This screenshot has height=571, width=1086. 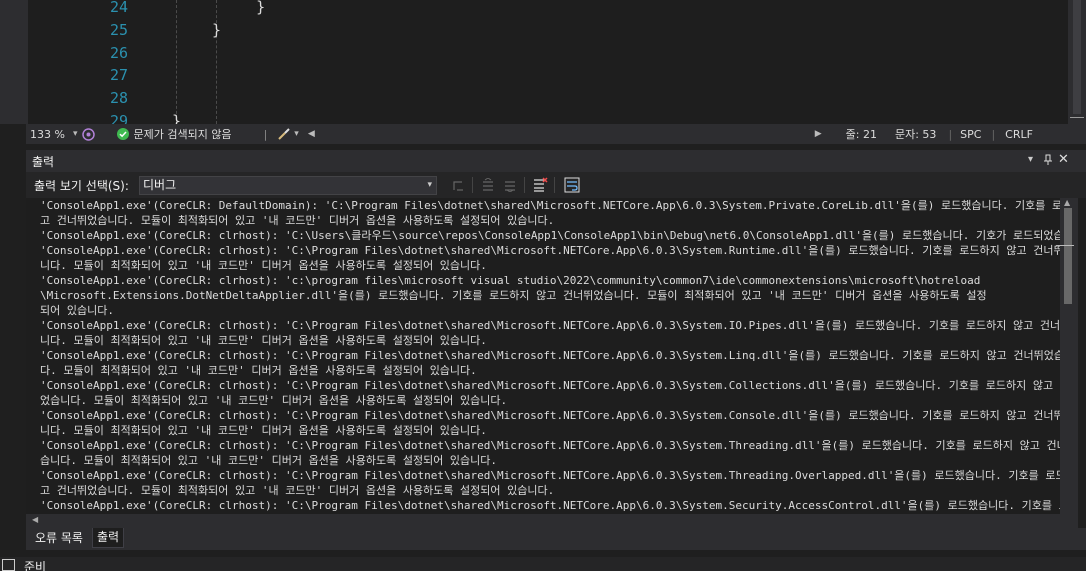 What do you see at coordinates (510, 185) in the screenshot?
I see `go-to-next-message-icon` at bounding box center [510, 185].